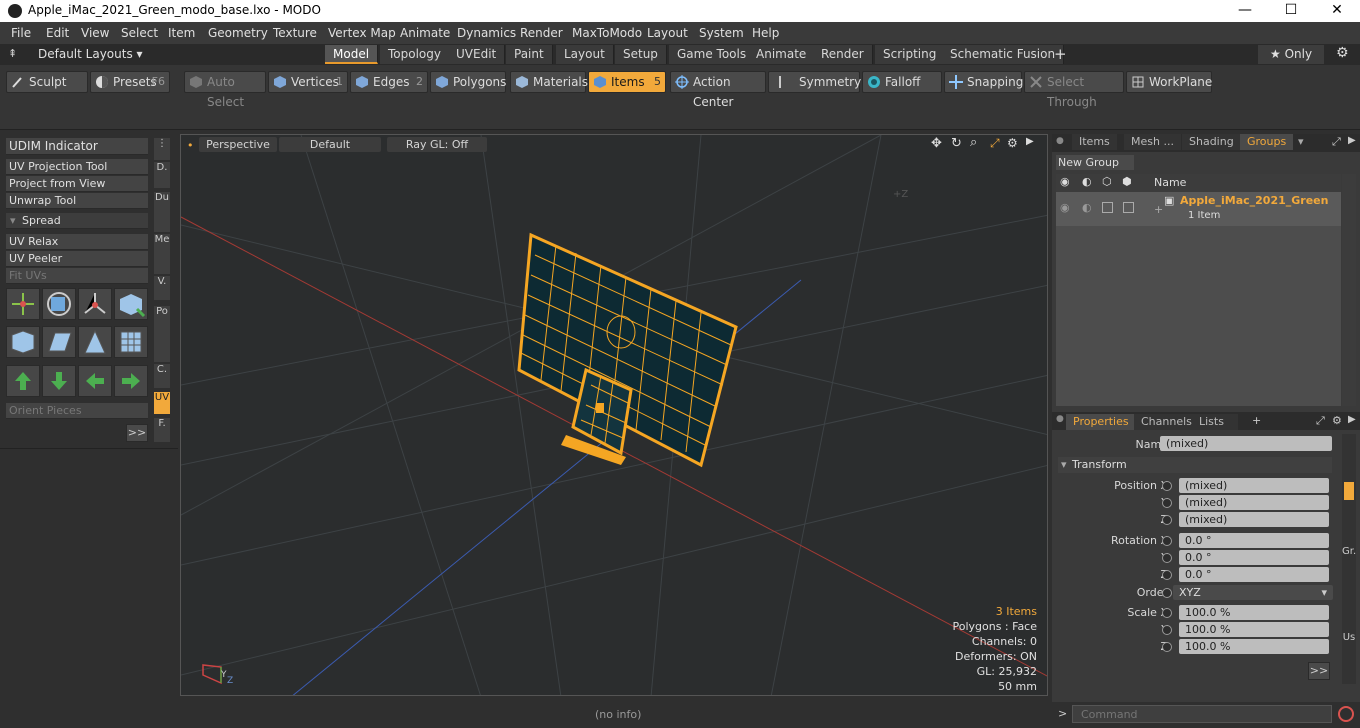  What do you see at coordinates (95, 33) in the screenshot?
I see `menu-view: View` at bounding box center [95, 33].